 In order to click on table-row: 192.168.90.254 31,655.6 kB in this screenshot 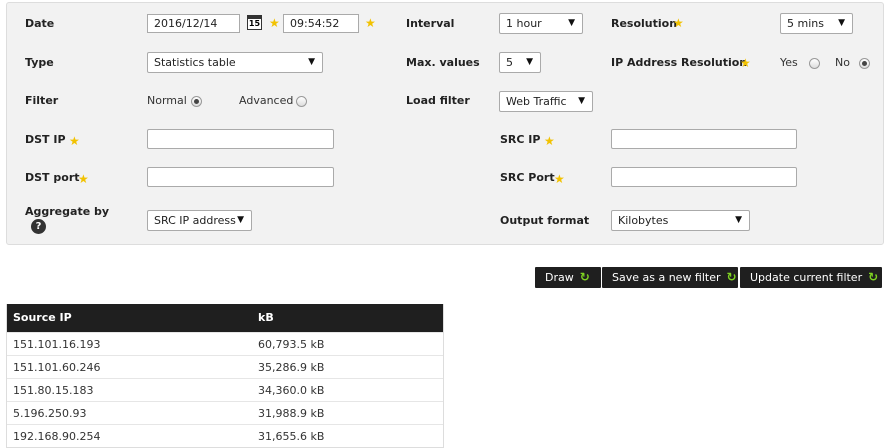, I will do `click(225, 435)`.